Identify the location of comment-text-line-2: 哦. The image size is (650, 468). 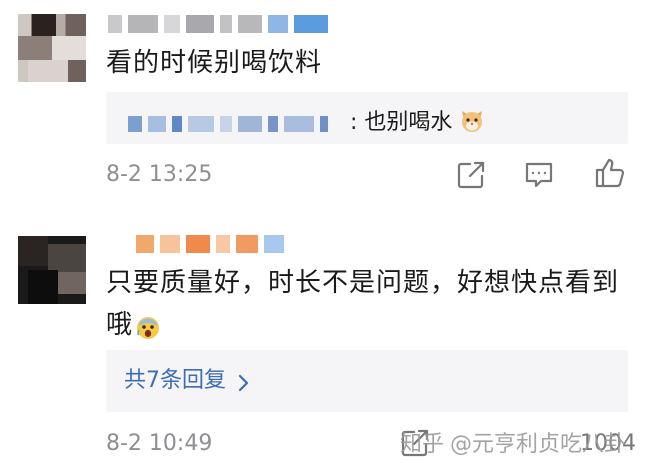
(120, 325).